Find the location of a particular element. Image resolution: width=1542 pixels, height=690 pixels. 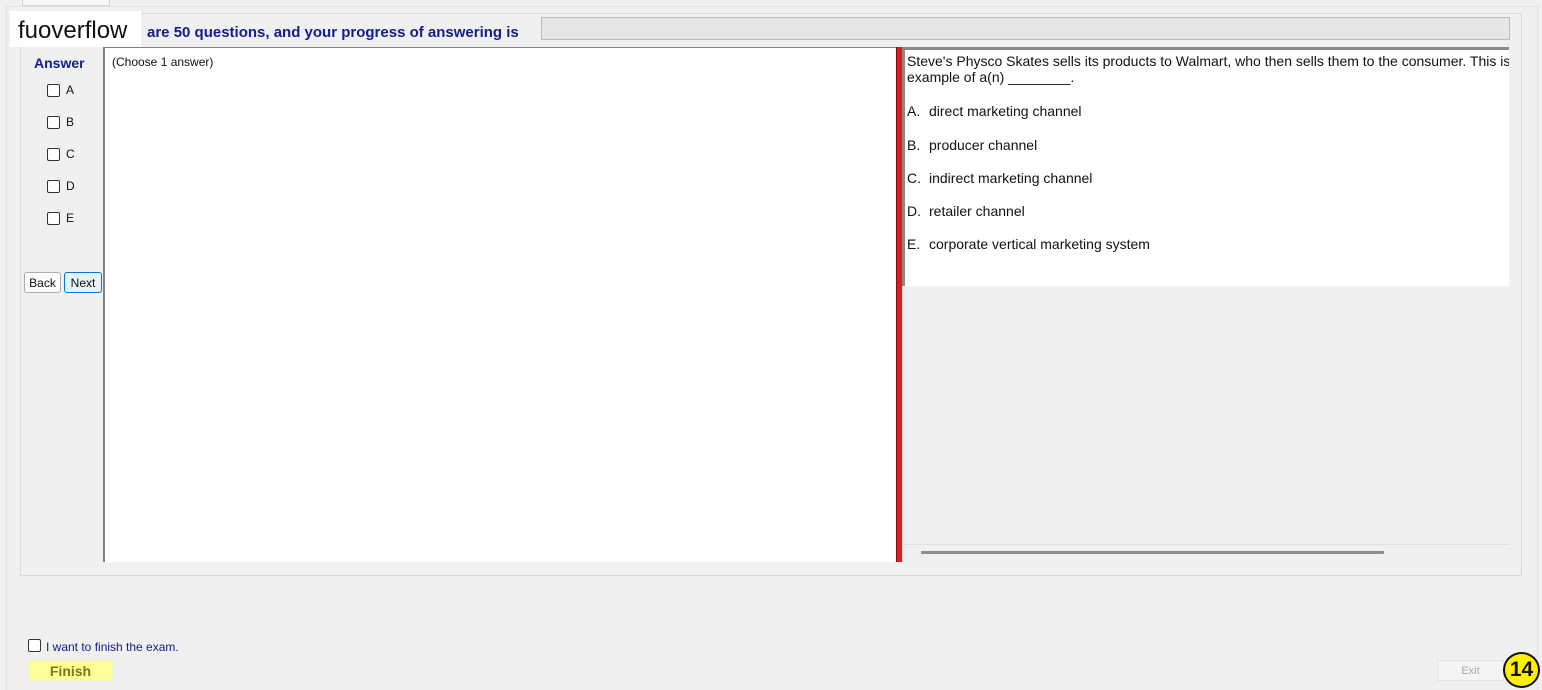

answer-option-label: E is located at coordinates (70, 218).